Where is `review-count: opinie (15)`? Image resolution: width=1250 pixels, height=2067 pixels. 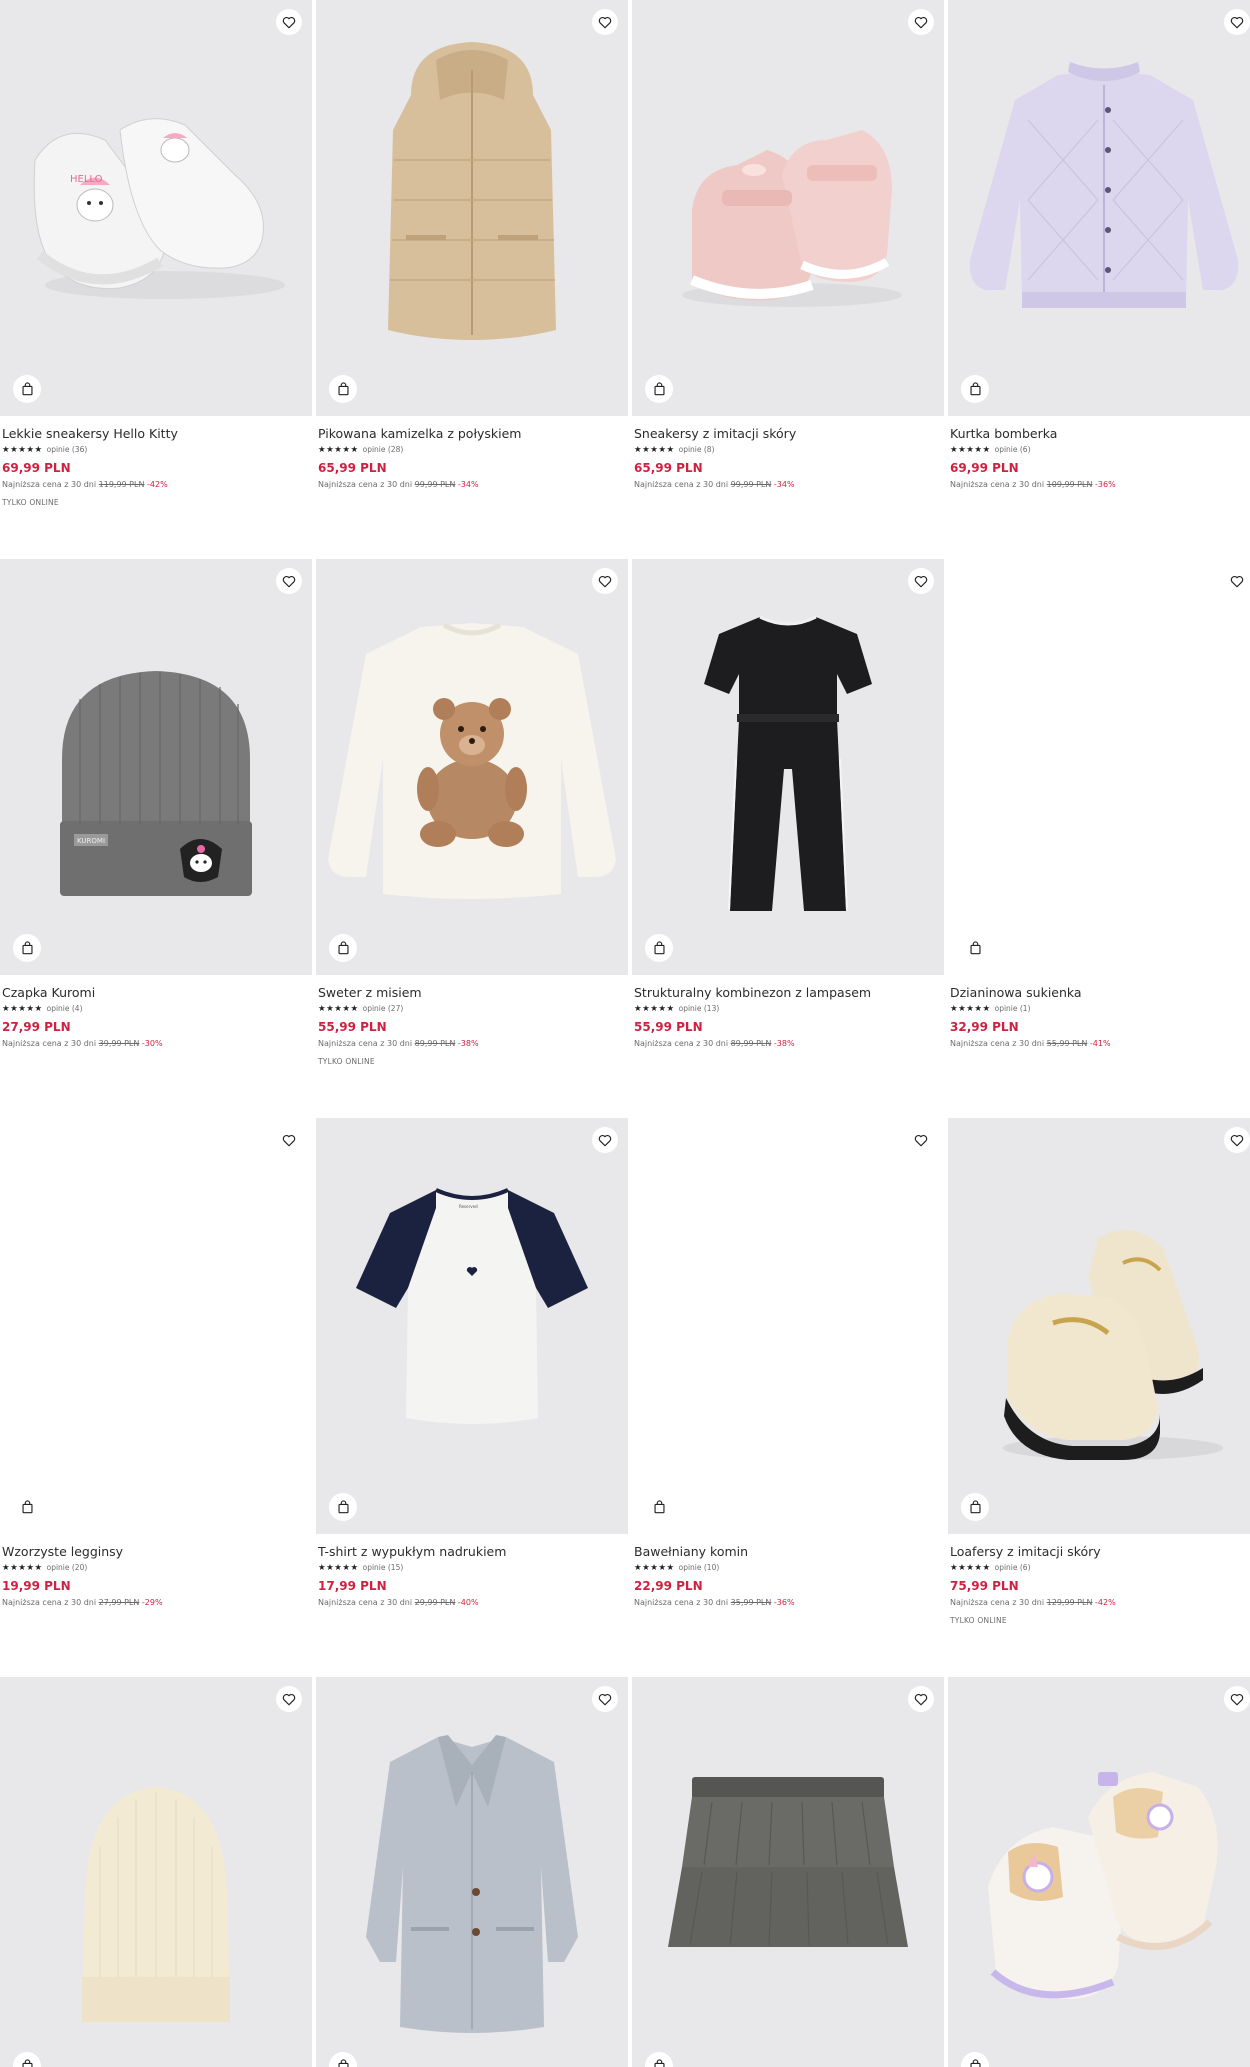
review-count: opinie (15) is located at coordinates (383, 1568).